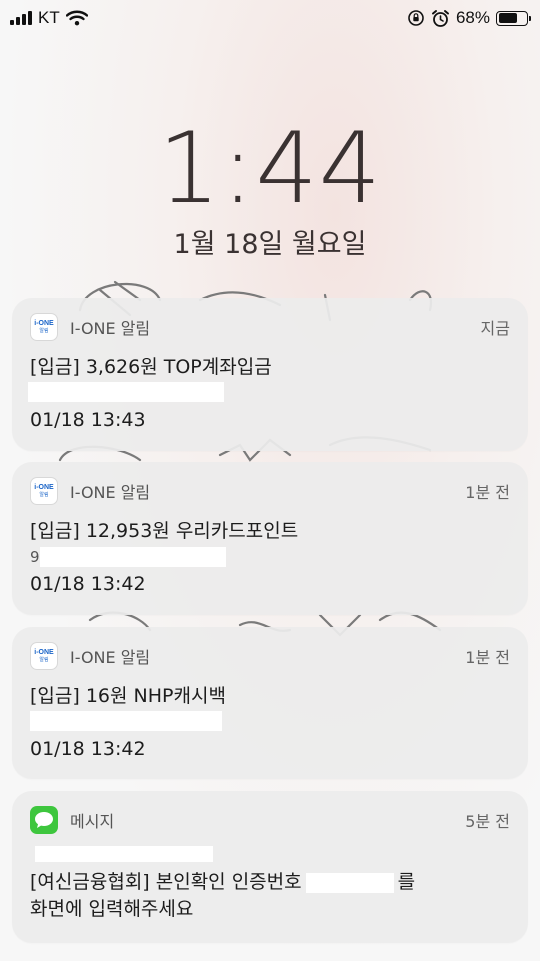  Describe the element at coordinates (49, 17) in the screenshot. I see `carrier-name: KT` at that location.